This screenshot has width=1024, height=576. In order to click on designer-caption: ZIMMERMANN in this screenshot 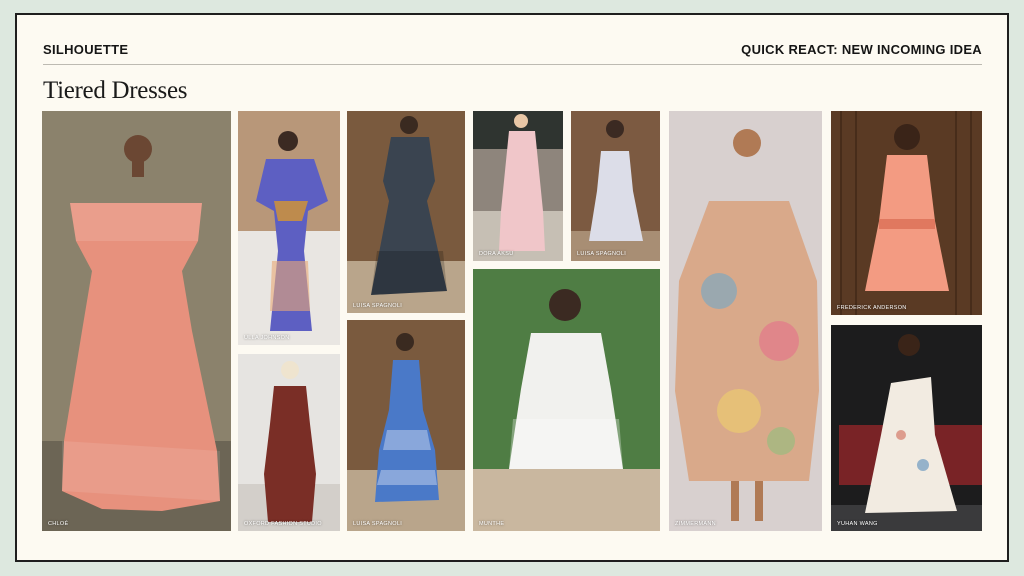, I will do `click(695, 524)`.